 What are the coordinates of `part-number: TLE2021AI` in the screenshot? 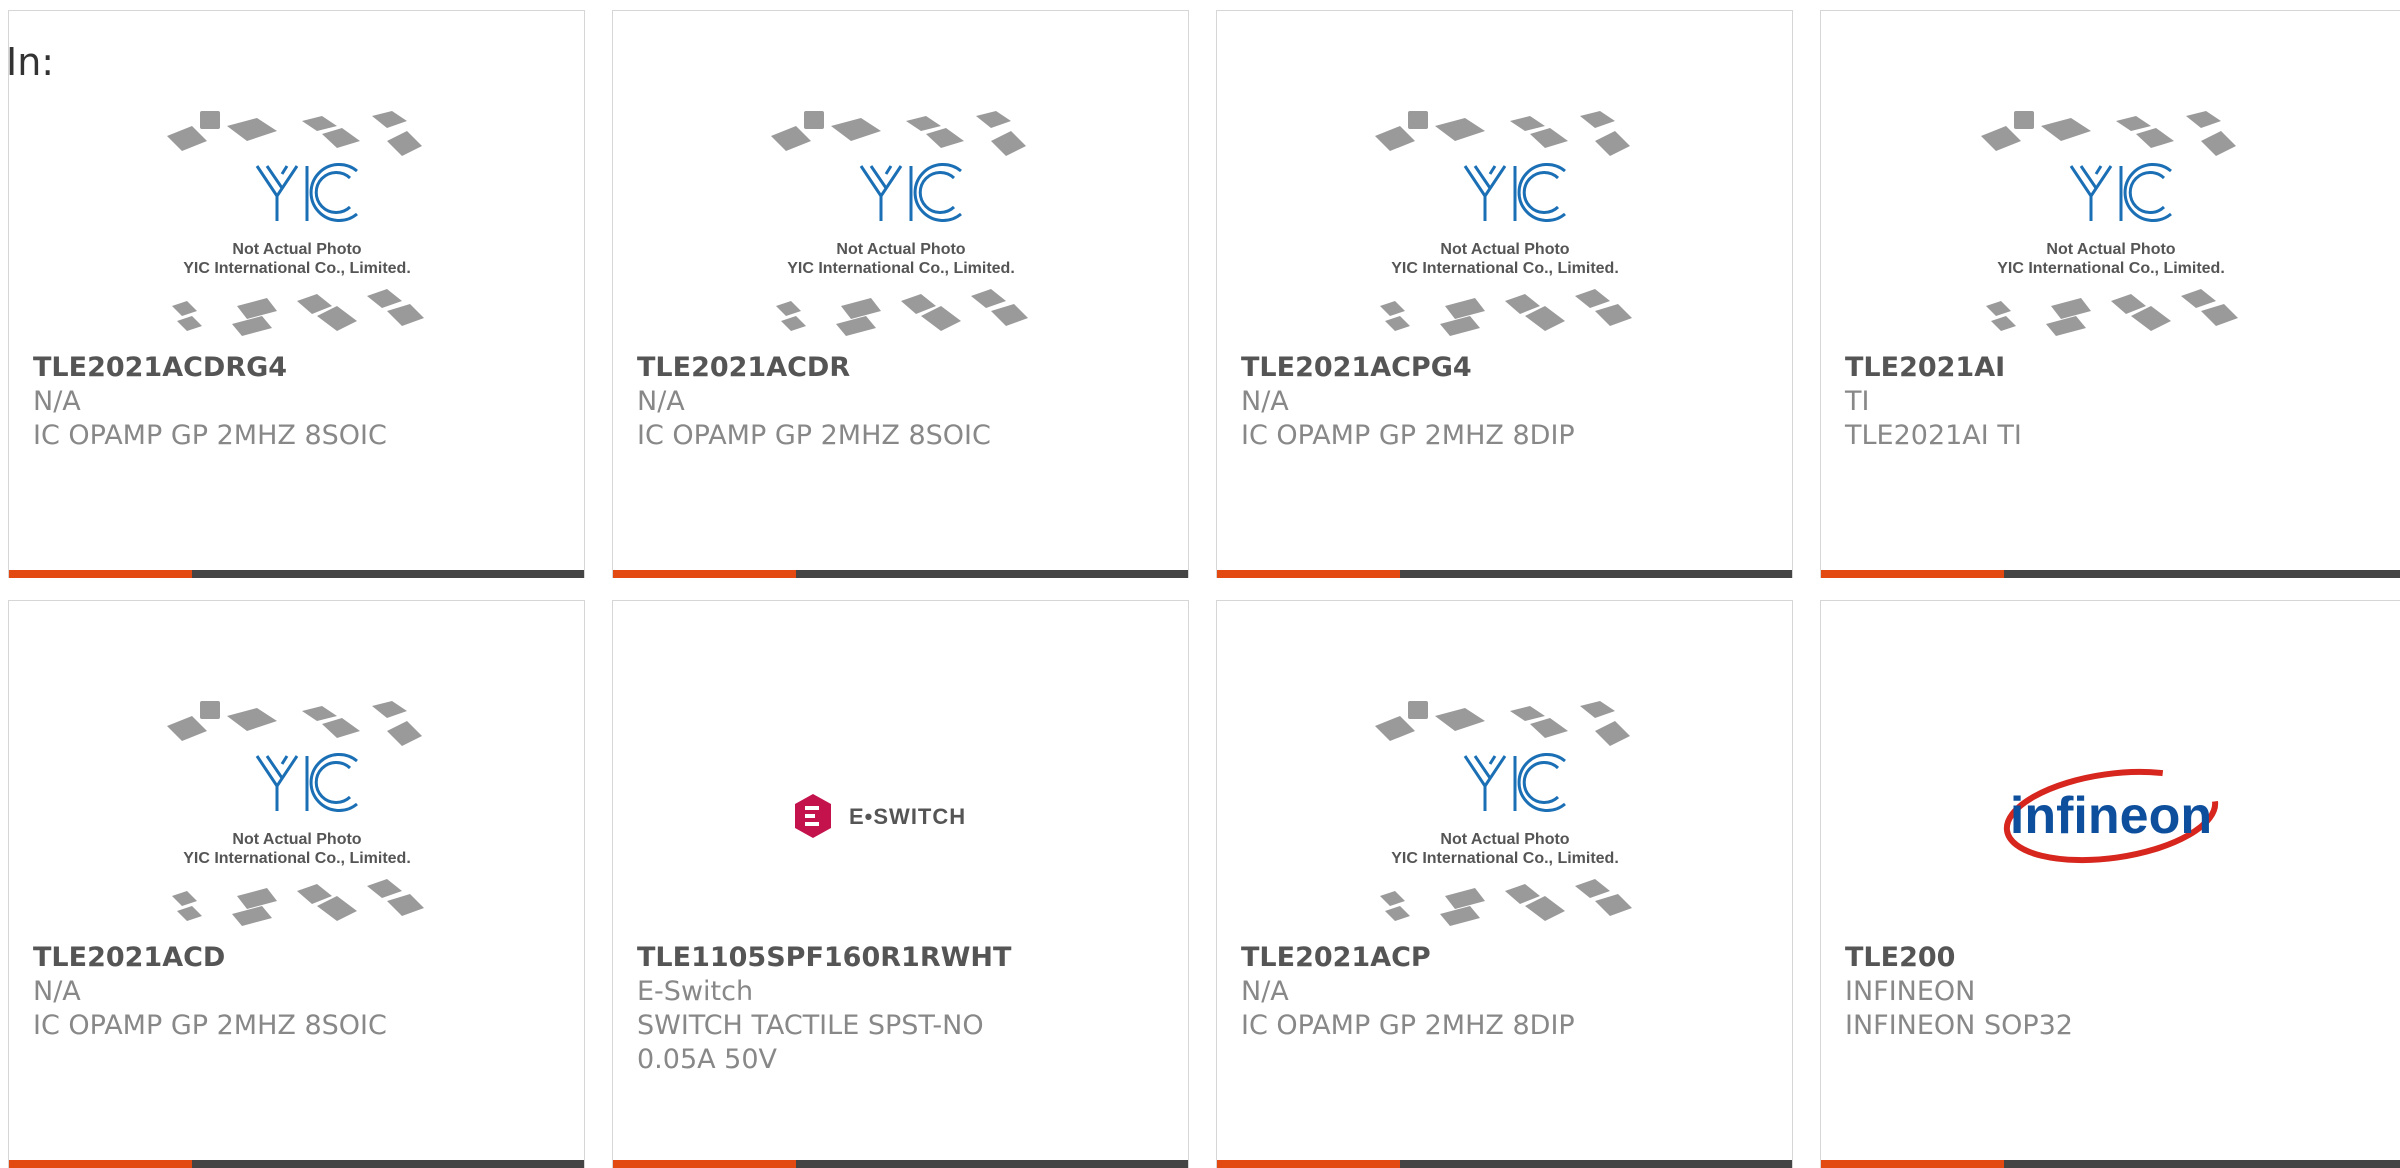 It's located at (2110, 368).